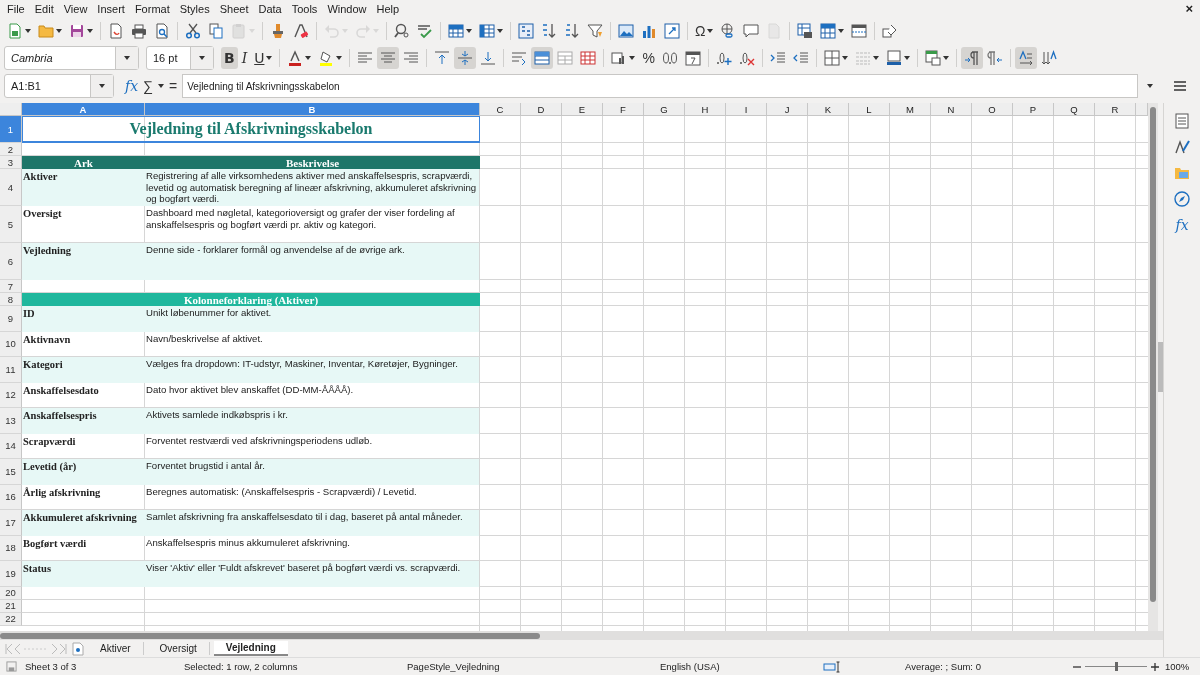 Image resolution: width=1200 pixels, height=675 pixels. Describe the element at coordinates (1182, 225) in the screenshot. I see `functions-button: fx` at that location.